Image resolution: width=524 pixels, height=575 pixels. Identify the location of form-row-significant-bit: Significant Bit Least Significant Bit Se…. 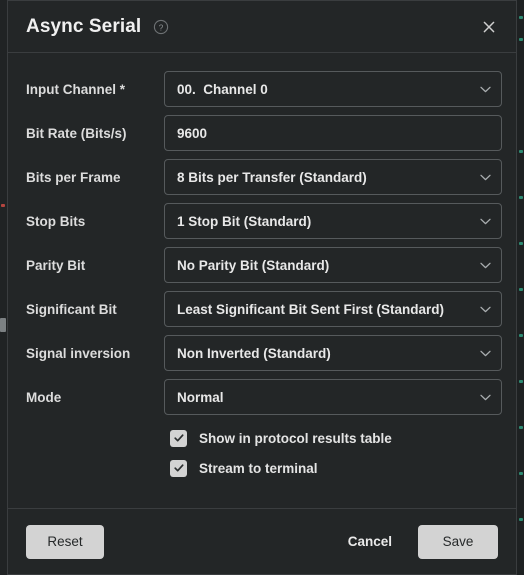
(264, 309).